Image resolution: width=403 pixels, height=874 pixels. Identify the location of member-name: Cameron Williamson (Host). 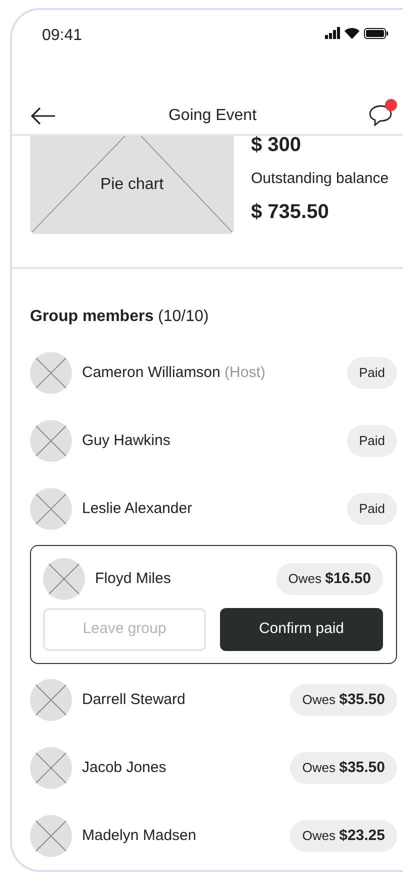
(174, 372).